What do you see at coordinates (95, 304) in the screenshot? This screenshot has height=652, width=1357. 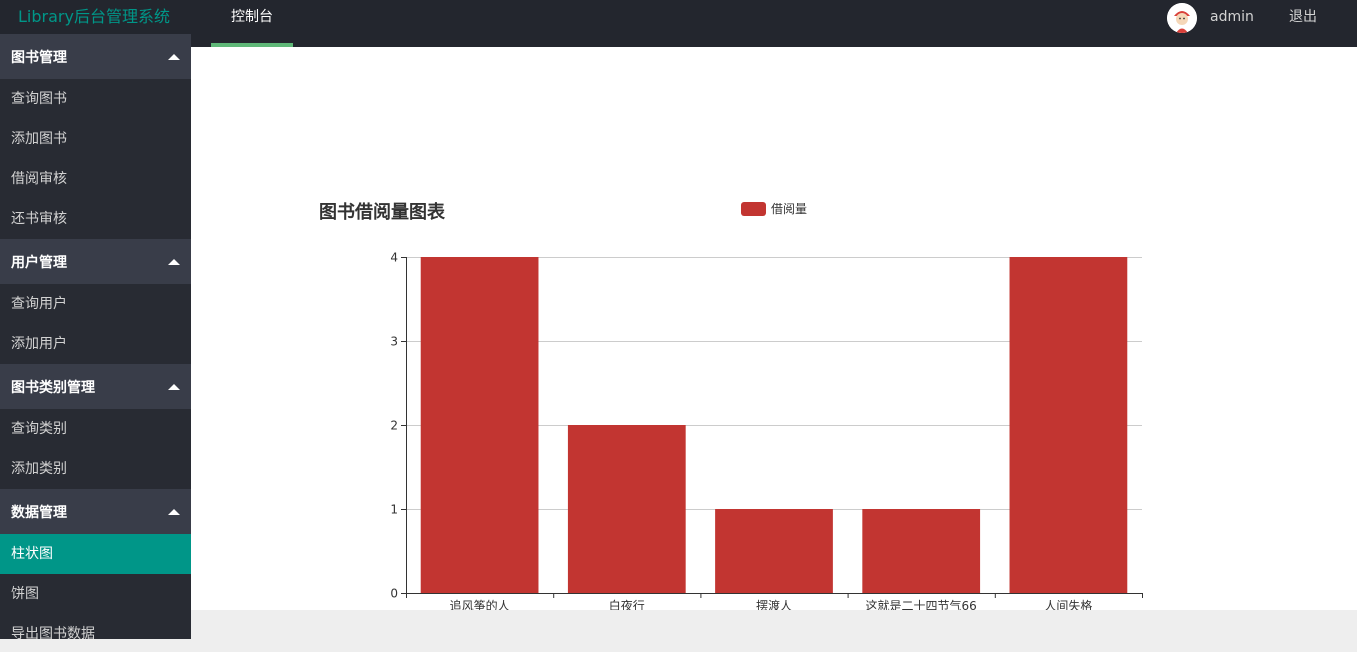 I see `sidebar-item-query-users: 查询用户` at bounding box center [95, 304].